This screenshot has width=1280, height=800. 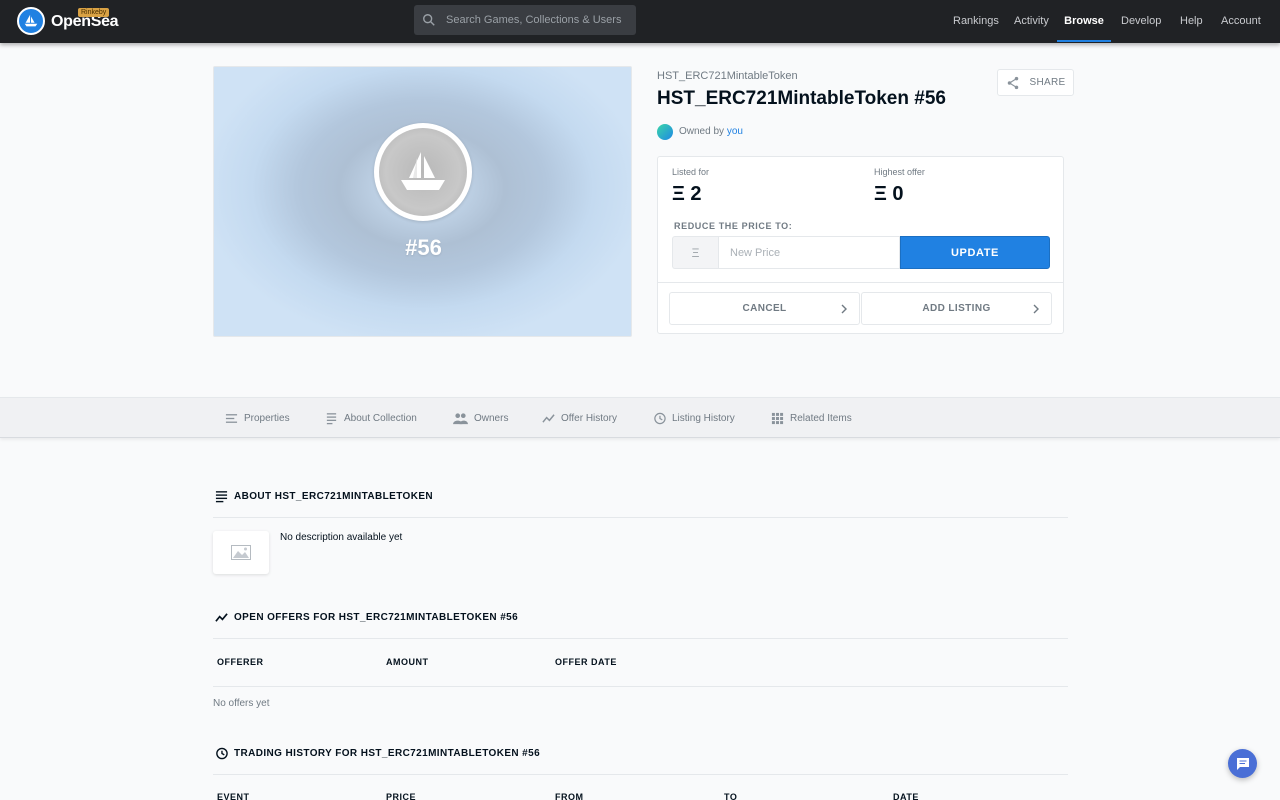 What do you see at coordinates (731, 796) in the screenshot?
I see `column-header: TO` at bounding box center [731, 796].